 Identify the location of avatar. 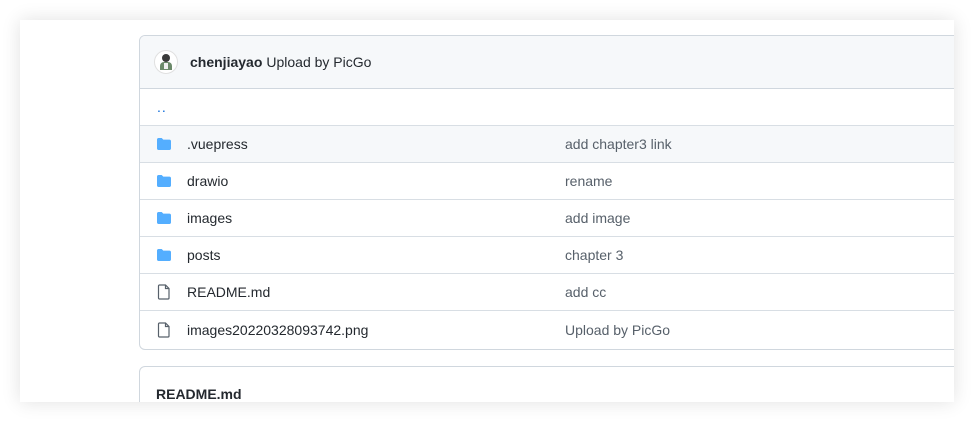
(166, 62).